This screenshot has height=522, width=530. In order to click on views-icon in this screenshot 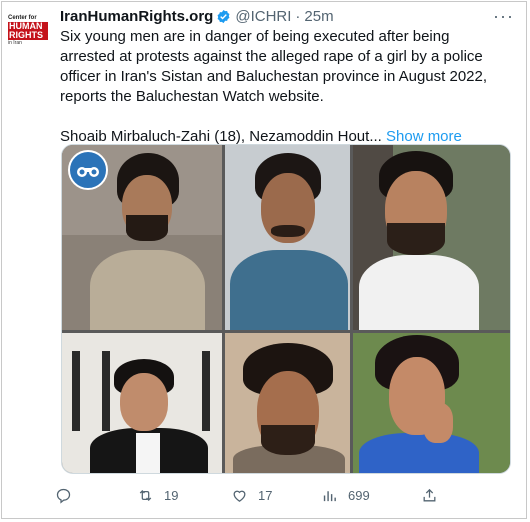, I will do `click(329, 495)`.